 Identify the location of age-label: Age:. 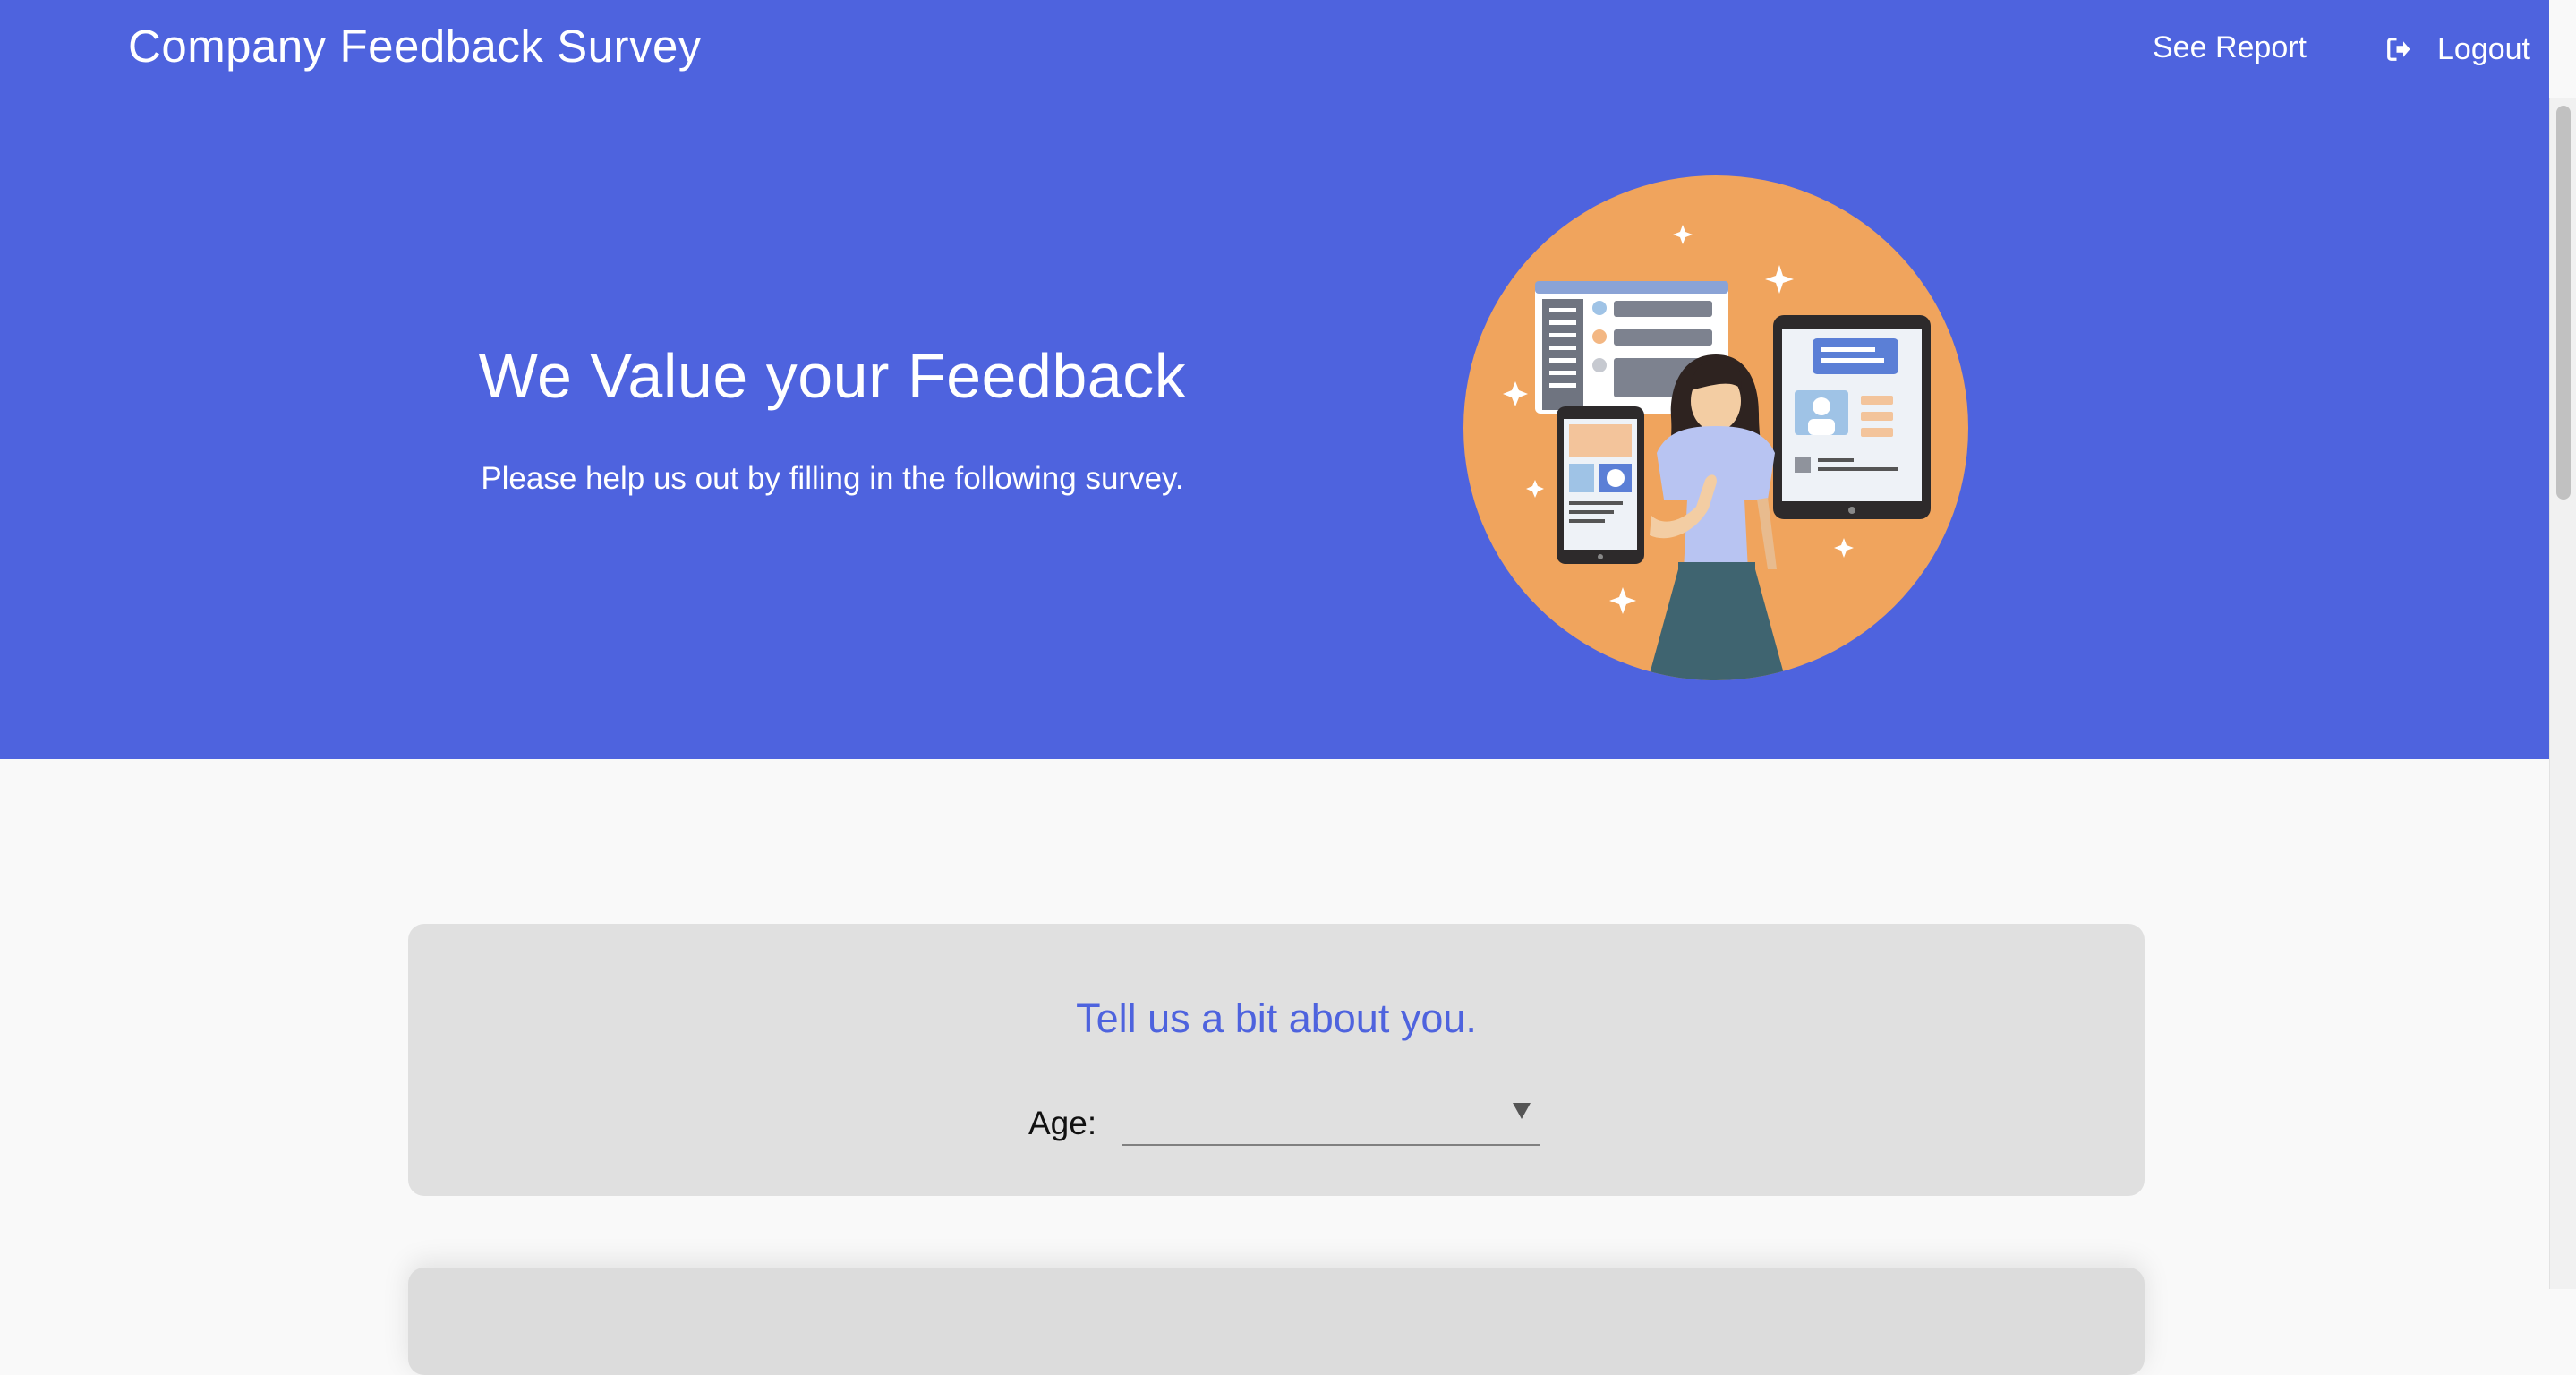
(1062, 1123).